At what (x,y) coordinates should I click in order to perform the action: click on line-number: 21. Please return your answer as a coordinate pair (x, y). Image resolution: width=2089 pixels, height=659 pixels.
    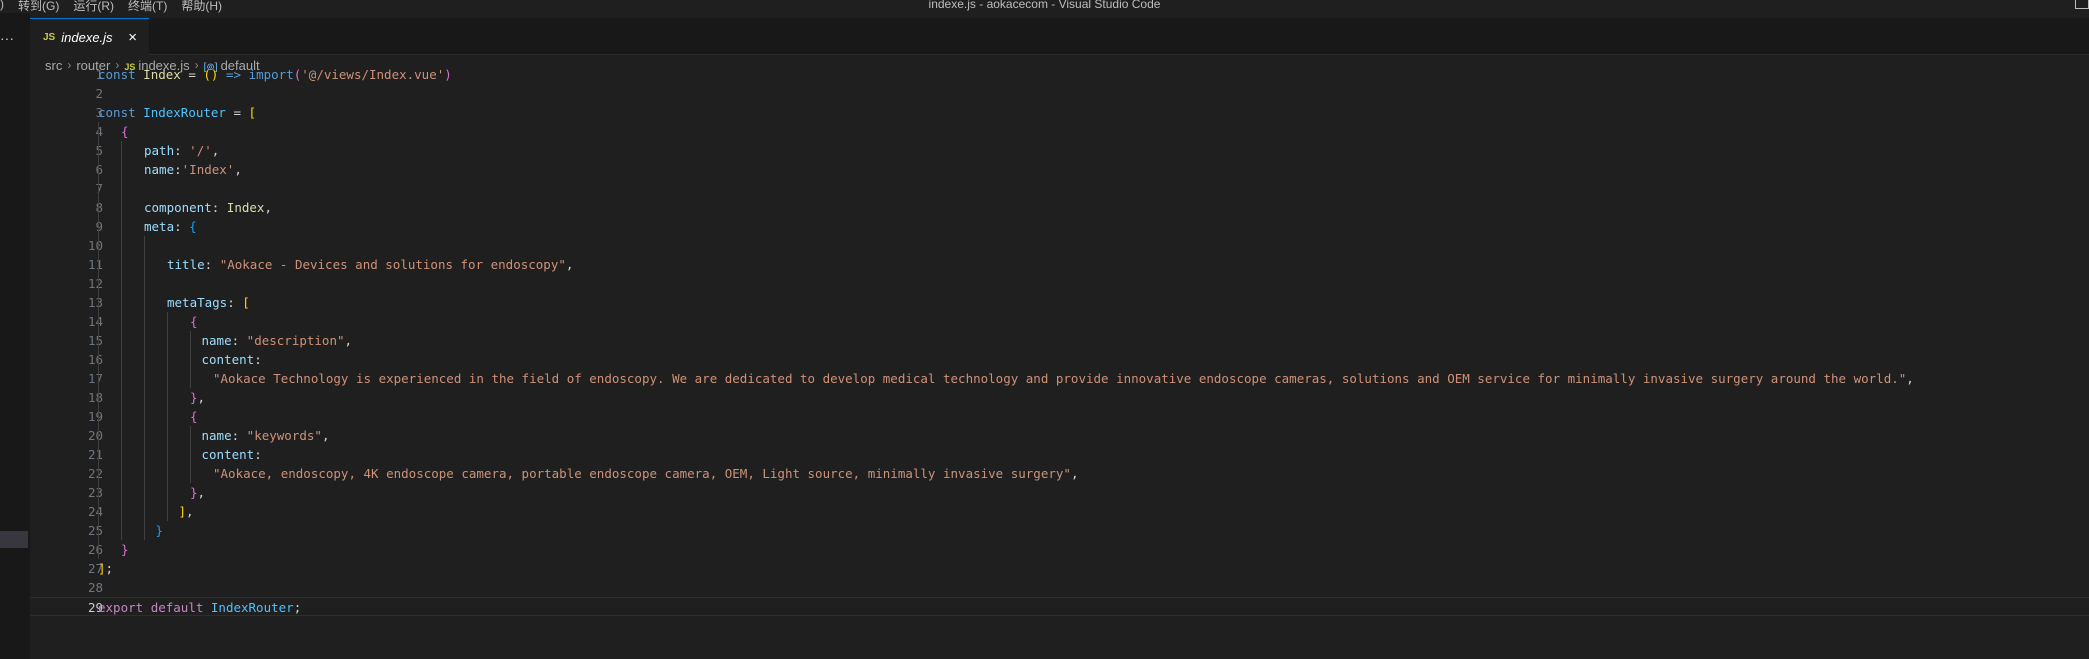
    Looking at the image, I should click on (95, 454).